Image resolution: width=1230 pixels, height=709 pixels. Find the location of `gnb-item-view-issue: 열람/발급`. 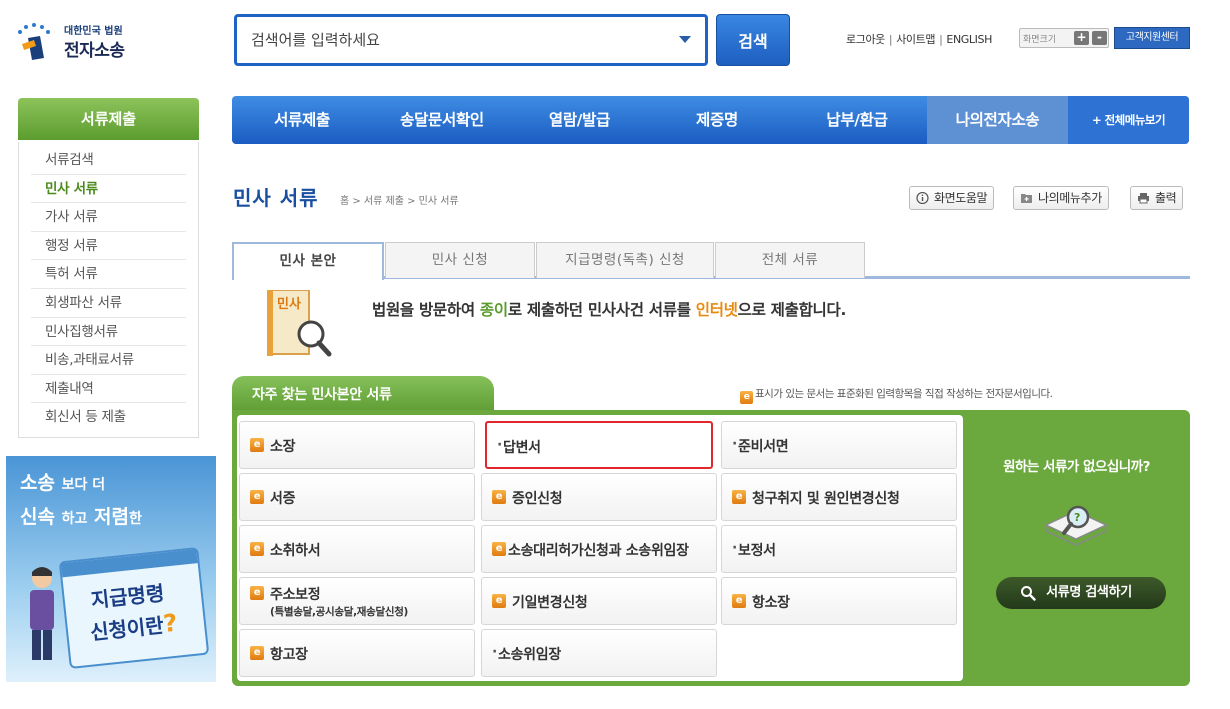

gnb-item-view-issue: 열람/발급 is located at coordinates (579, 120).